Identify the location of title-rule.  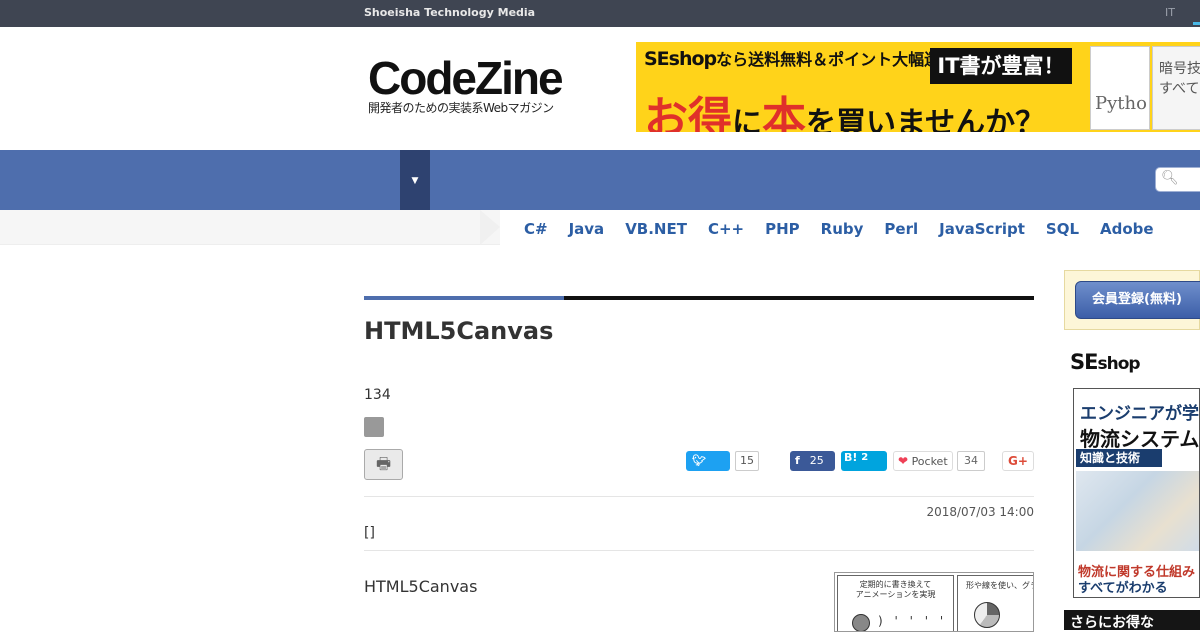
(699, 298).